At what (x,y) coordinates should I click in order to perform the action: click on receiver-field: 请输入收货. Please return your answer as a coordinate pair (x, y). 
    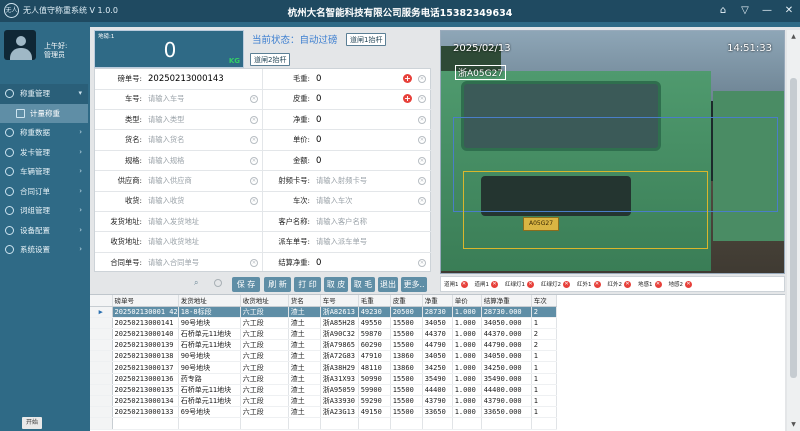
    Looking at the image, I should click on (195, 201).